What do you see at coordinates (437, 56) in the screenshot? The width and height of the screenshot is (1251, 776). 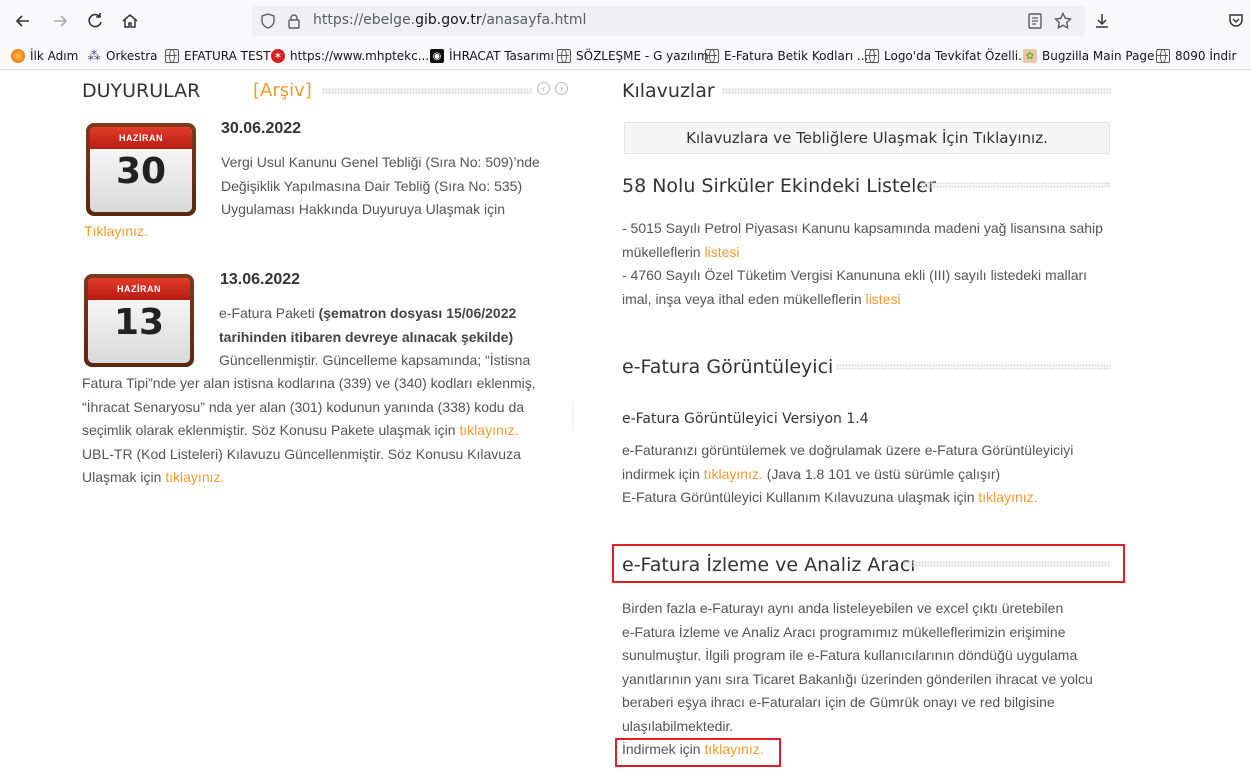 I see `github-icon: ◉` at bounding box center [437, 56].